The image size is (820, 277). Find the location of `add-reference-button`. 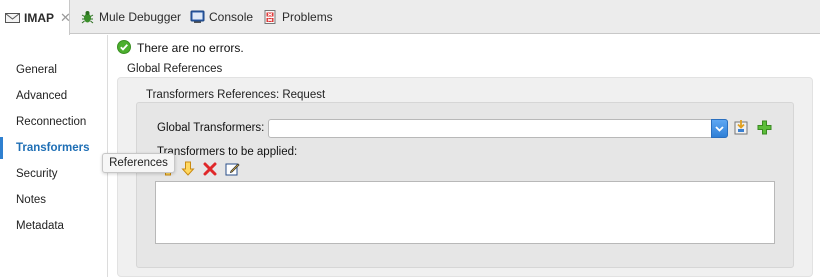

add-reference-button is located at coordinates (764, 129).